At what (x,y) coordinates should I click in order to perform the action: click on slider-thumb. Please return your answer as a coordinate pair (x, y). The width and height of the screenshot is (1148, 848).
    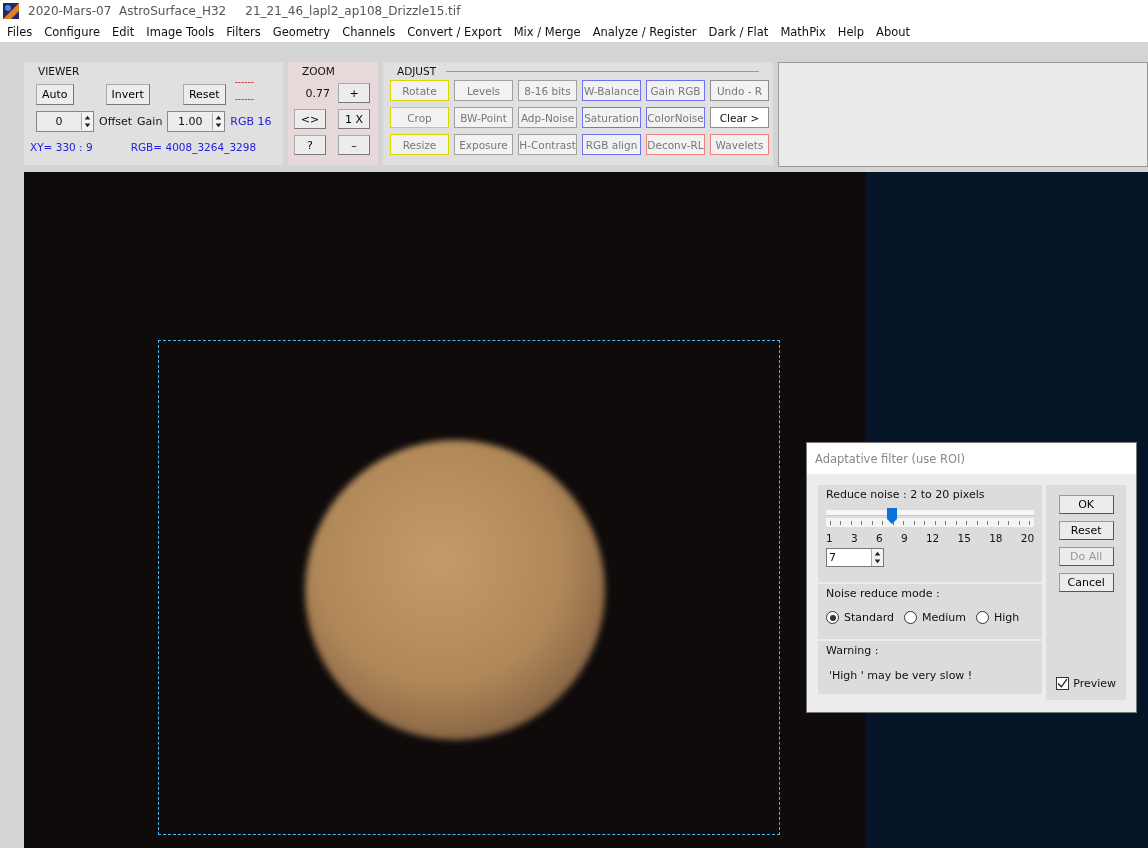
    Looking at the image, I should click on (891, 516).